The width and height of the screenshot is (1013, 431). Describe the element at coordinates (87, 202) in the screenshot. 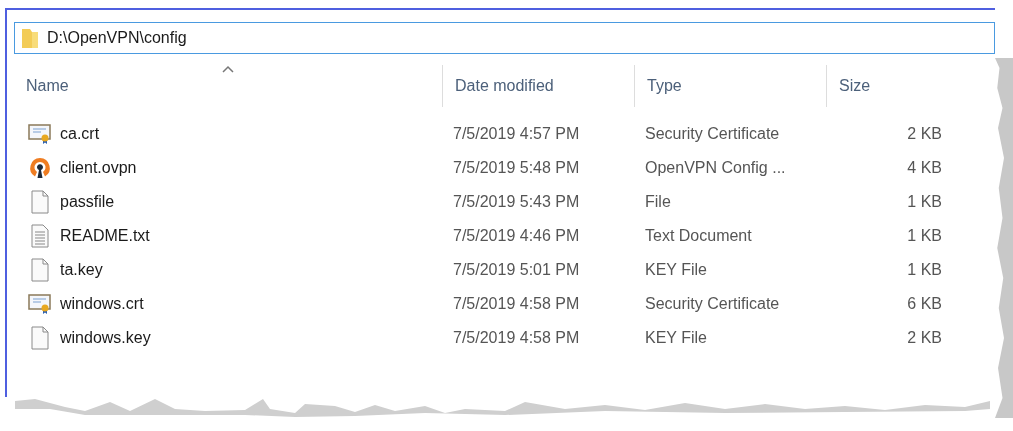

I see `file-name: passfile` at that location.